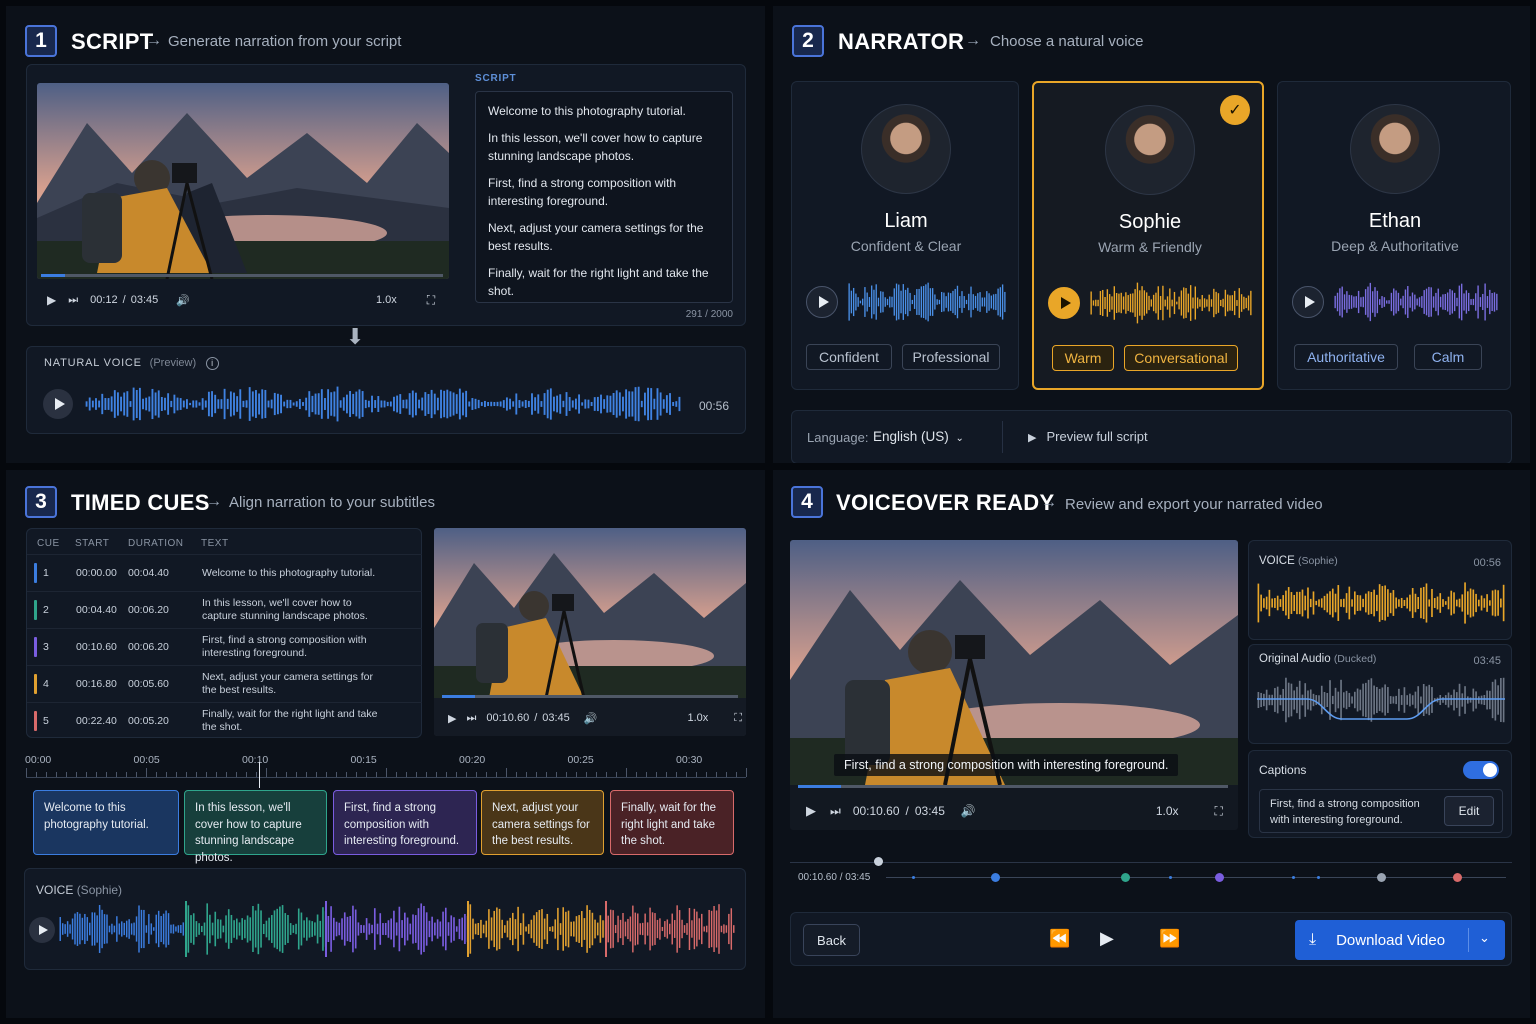  I want to click on rewind-icon: ⏪, so click(1059, 939).